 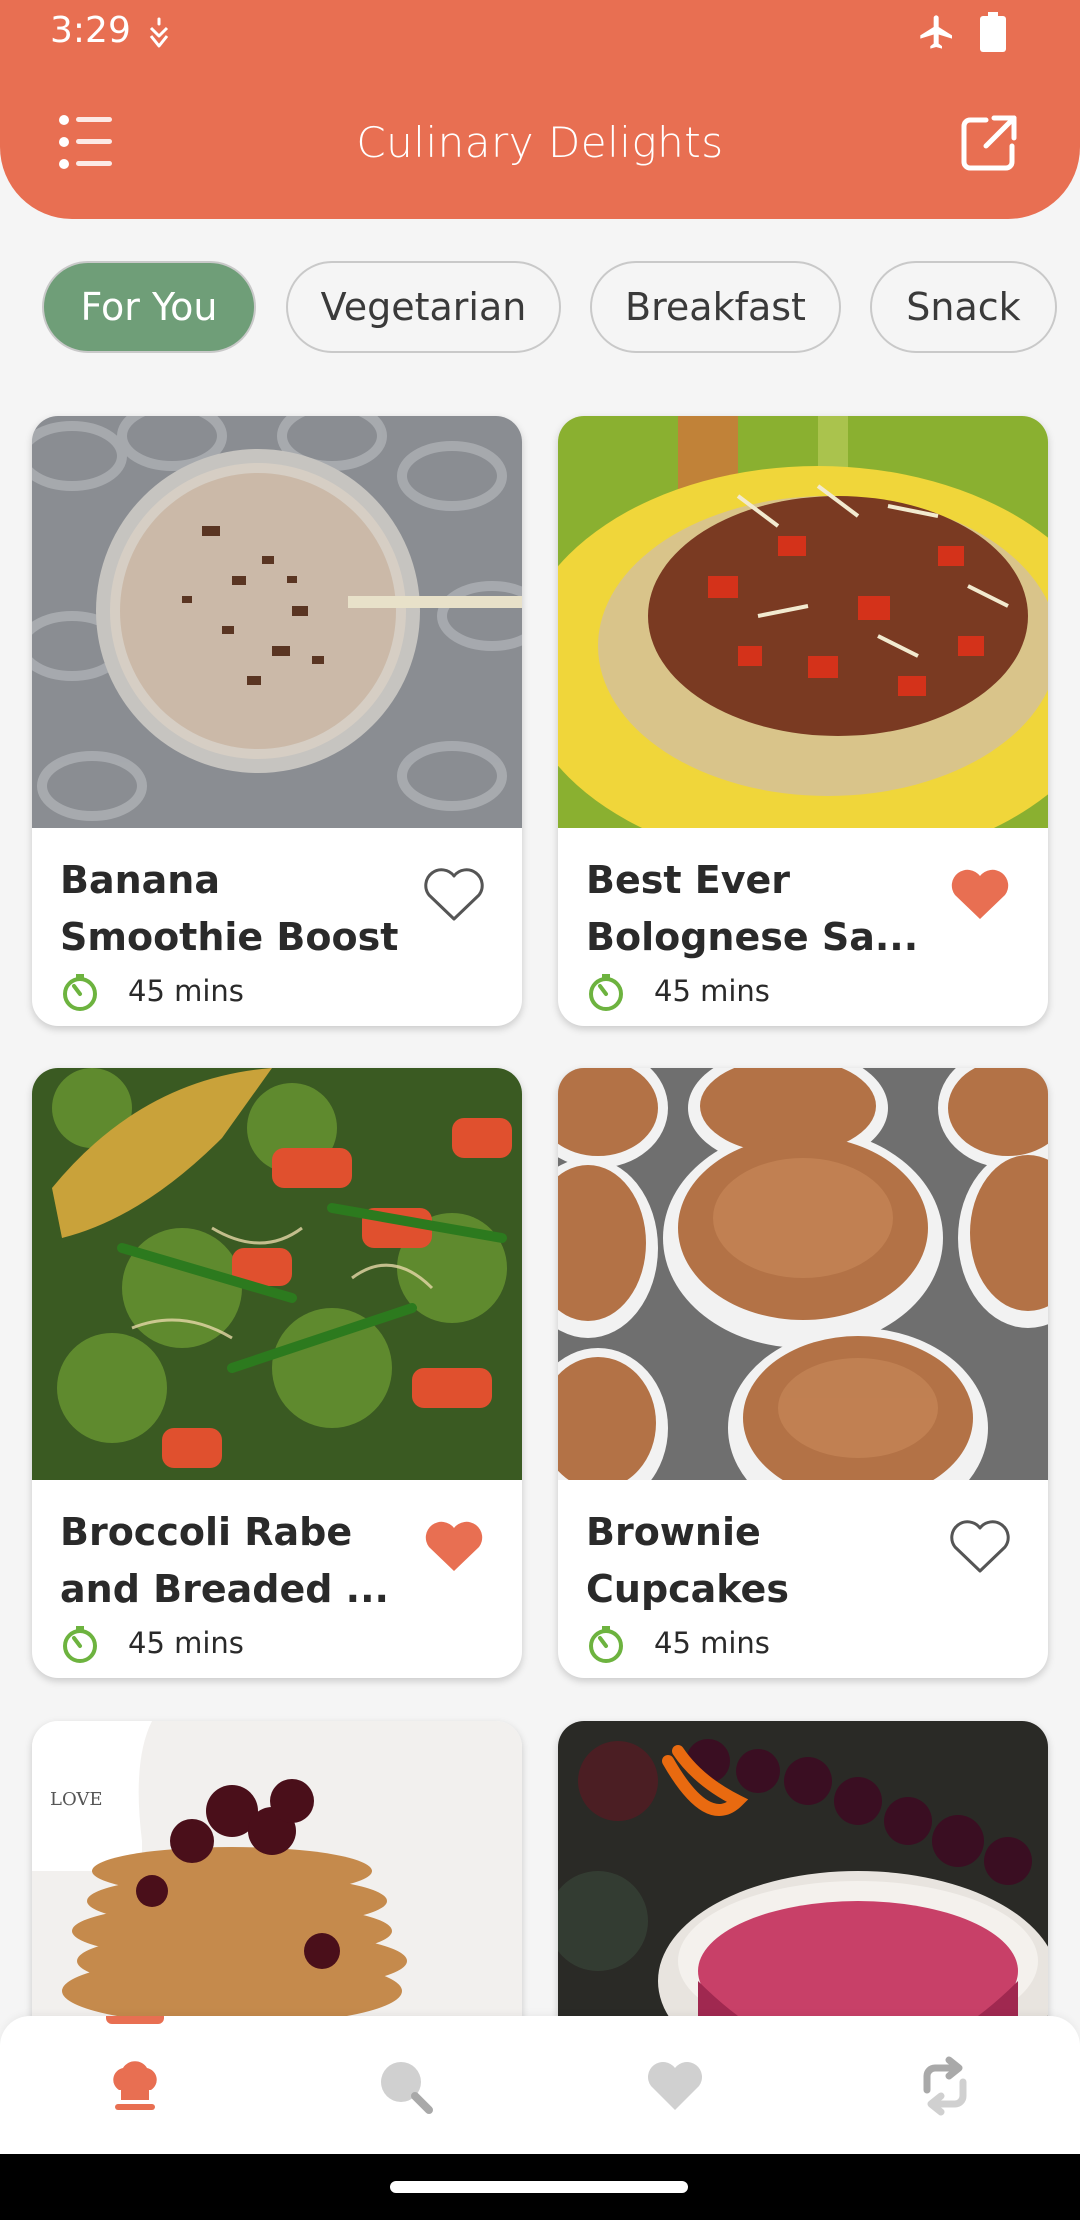 I want to click on home-gesture-handle, so click(x=539, y=2187).